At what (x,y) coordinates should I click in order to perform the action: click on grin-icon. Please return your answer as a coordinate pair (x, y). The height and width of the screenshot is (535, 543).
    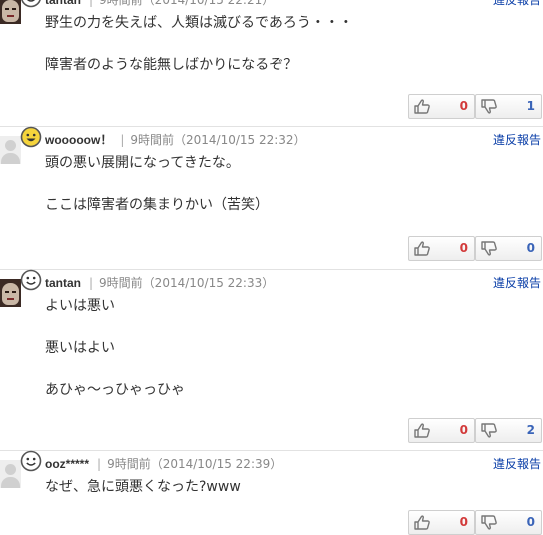
    Looking at the image, I should click on (31, 137).